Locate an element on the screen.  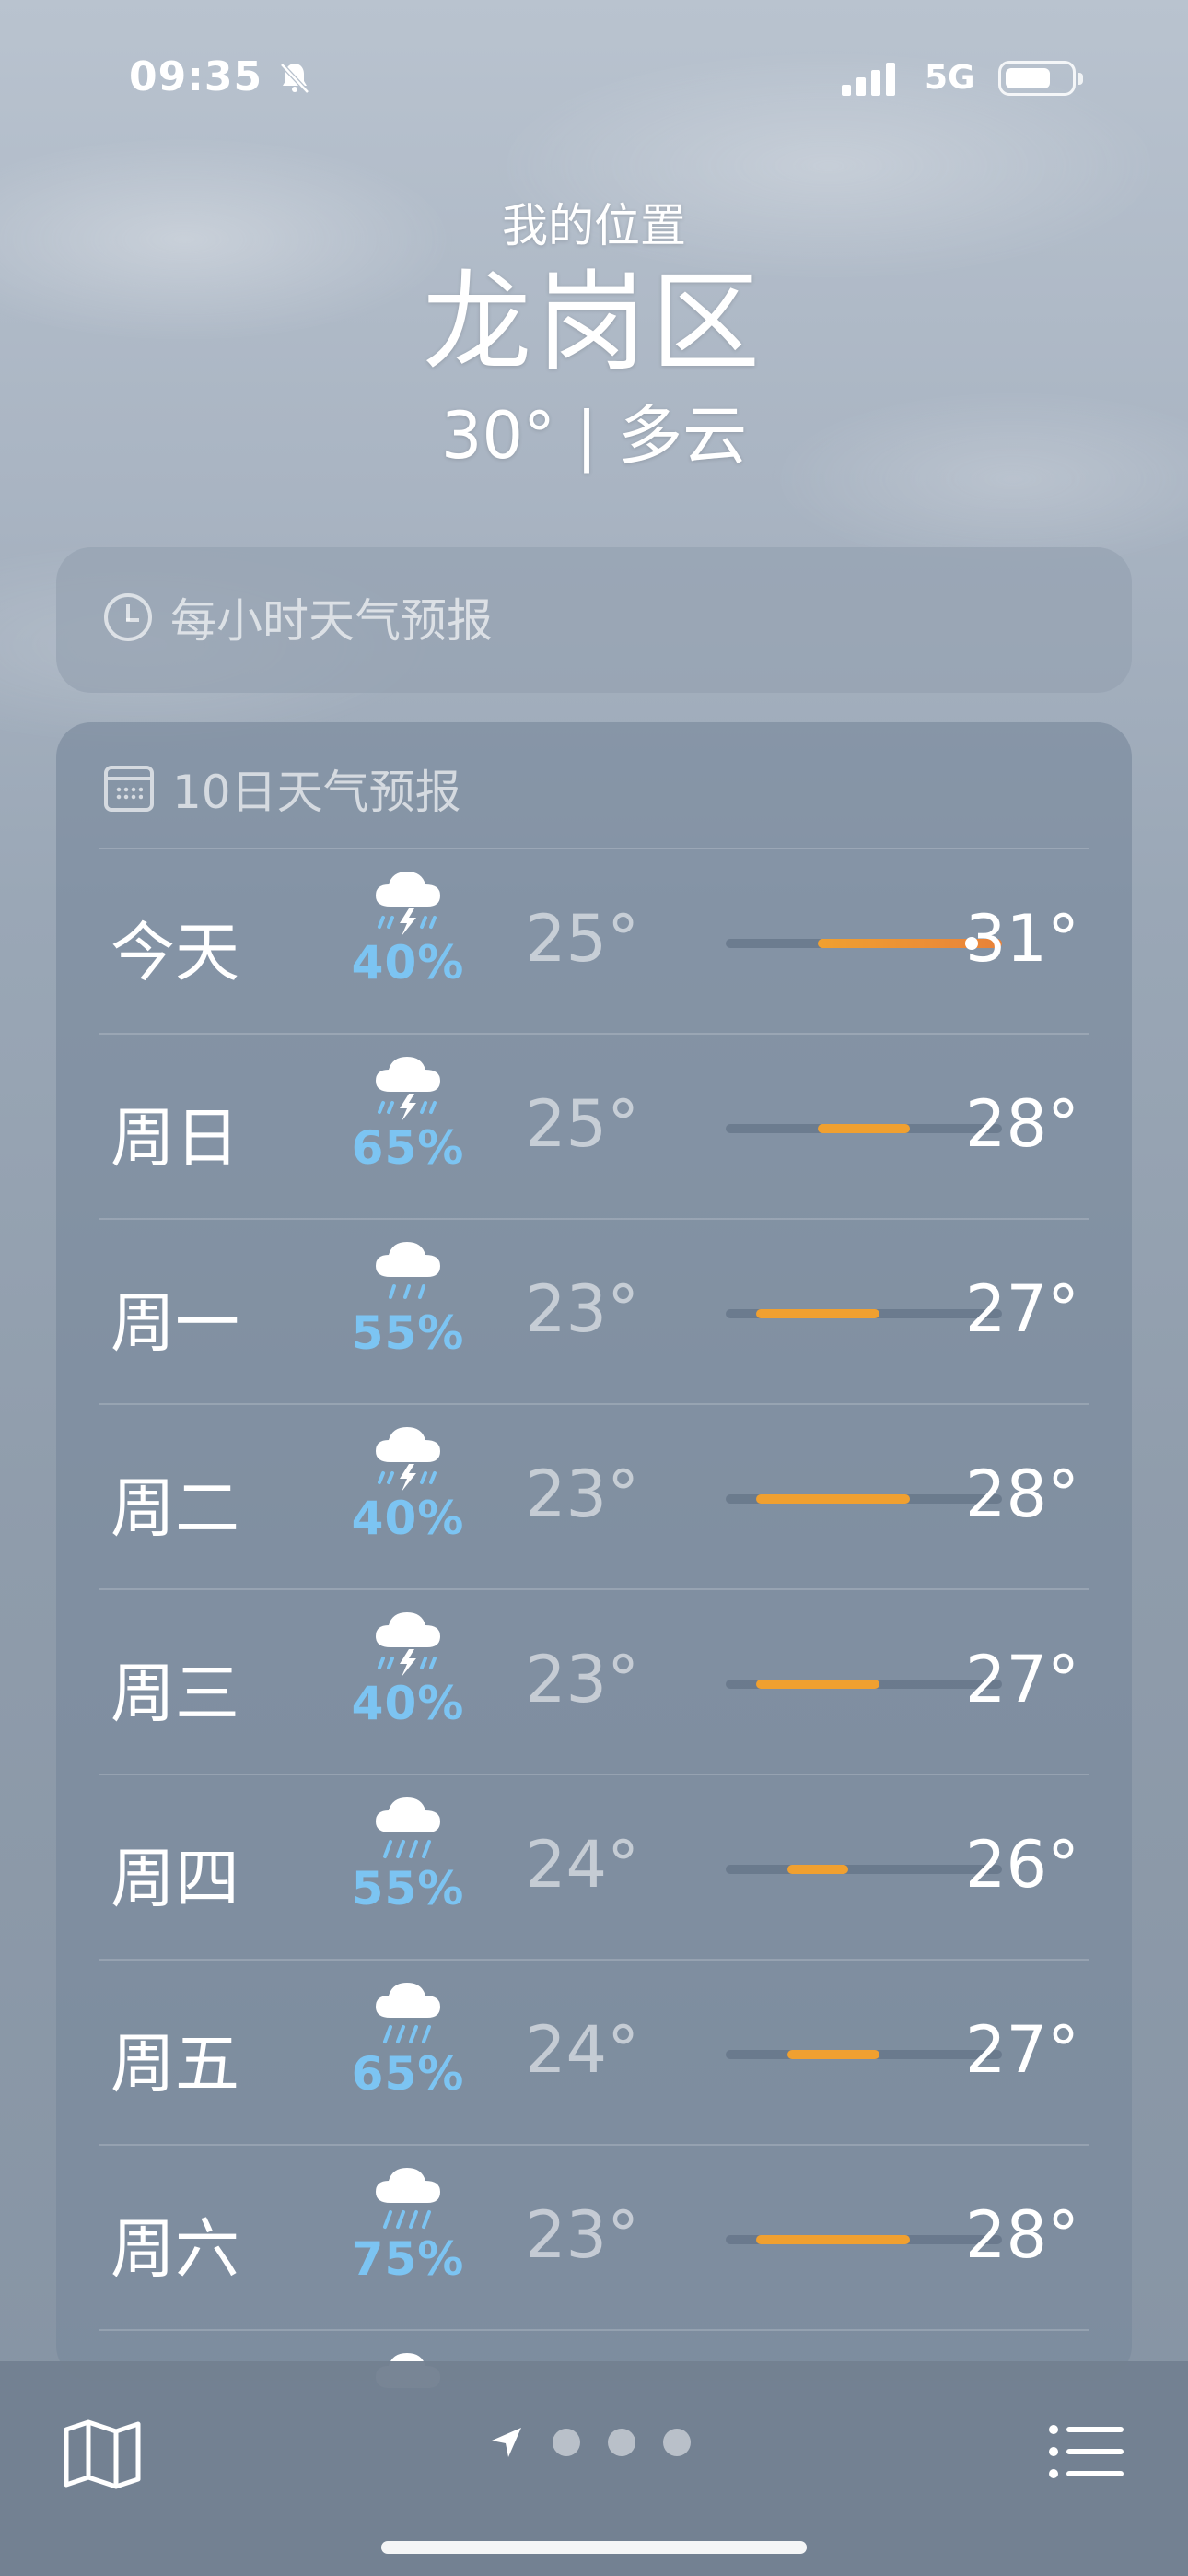
high-temp: 31° is located at coordinates (1021, 939).